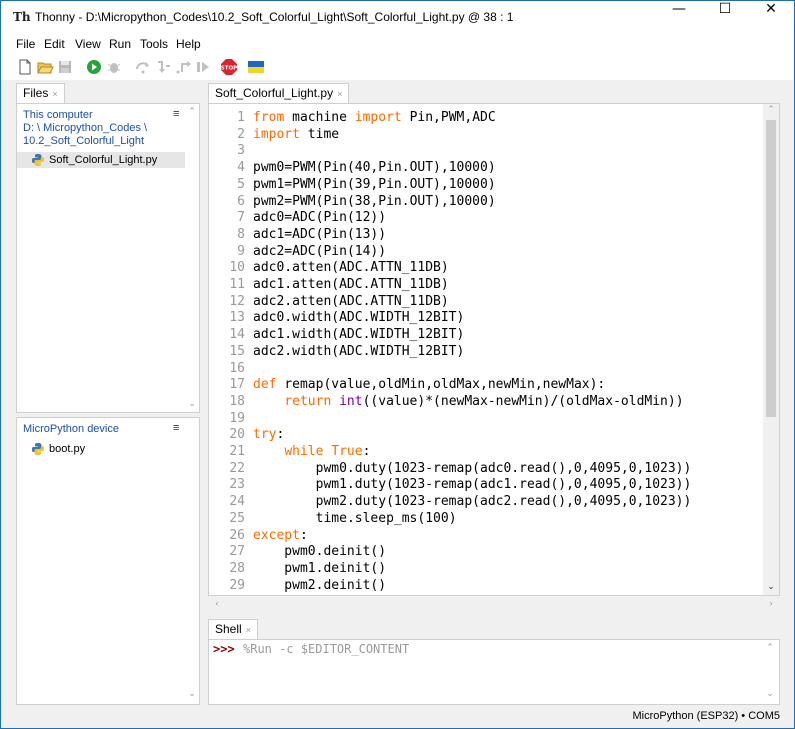 The height and width of the screenshot is (729, 795). Describe the element at coordinates (355, 519) in the screenshot. I see `code-line: time.sleep_ms(100)` at that location.